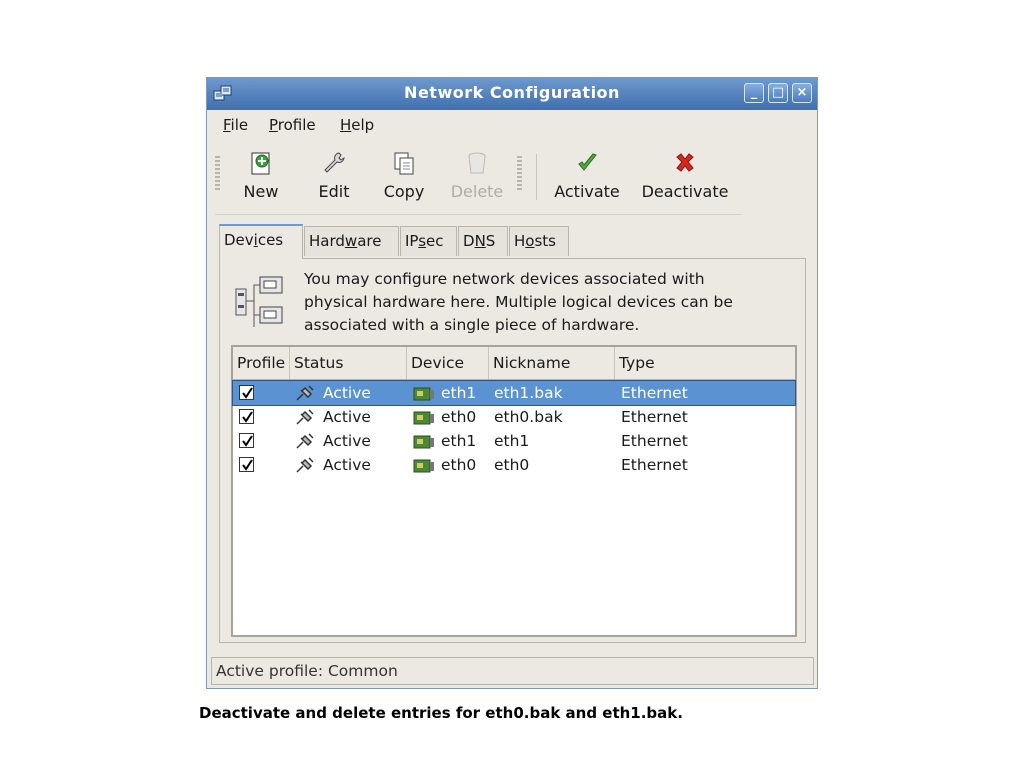 This screenshot has width=1023, height=767. What do you see at coordinates (260, 163) in the screenshot?
I see `new-icon` at bounding box center [260, 163].